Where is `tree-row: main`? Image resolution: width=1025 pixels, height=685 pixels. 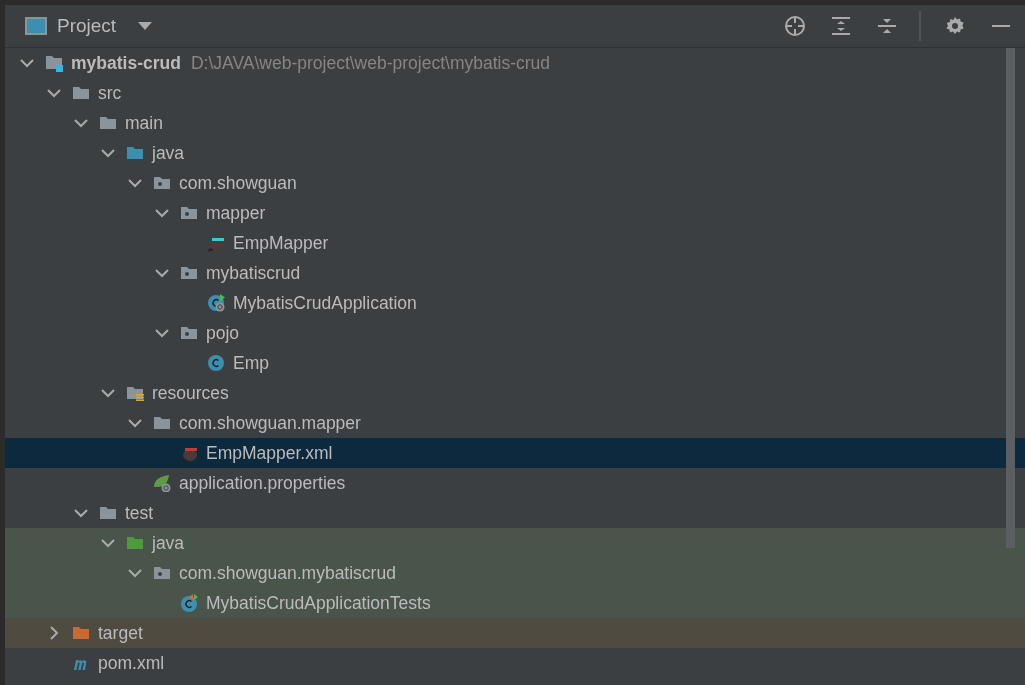 tree-row: main is located at coordinates (515, 123).